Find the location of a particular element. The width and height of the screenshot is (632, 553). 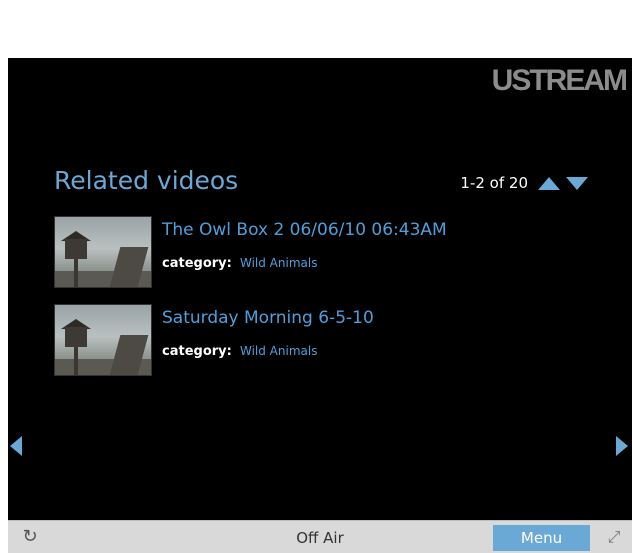

video-title-link: The Owl Box 2 06/06/10 06:43AM is located at coordinates (304, 230).